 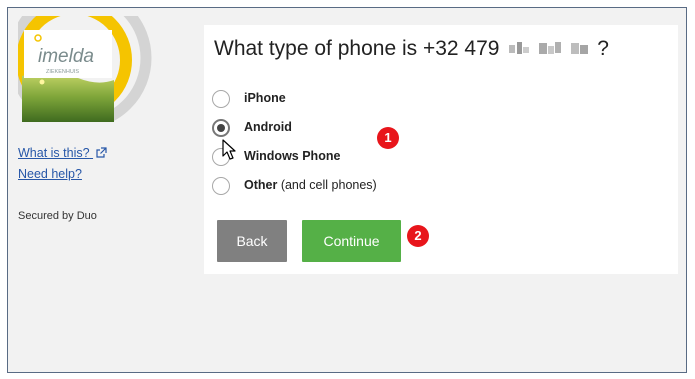 What do you see at coordinates (229, 149) in the screenshot?
I see `mouse-cursor-icon` at bounding box center [229, 149].